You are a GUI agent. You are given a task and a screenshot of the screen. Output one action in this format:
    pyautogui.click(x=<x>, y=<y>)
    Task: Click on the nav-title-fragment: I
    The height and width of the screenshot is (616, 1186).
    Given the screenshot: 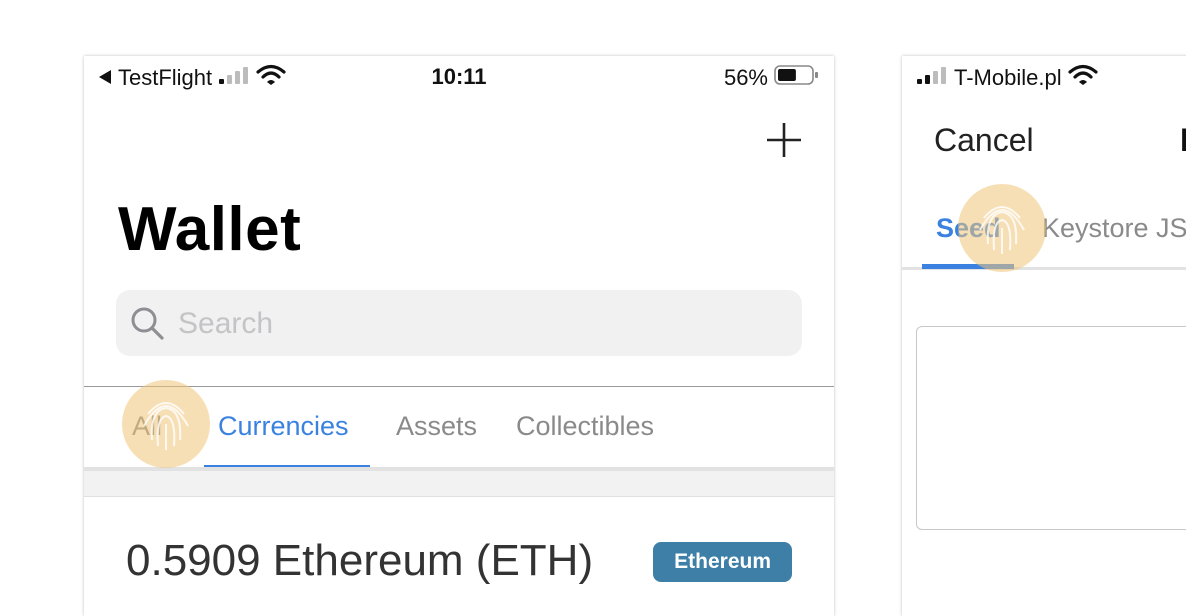 What is the action you would take?
    pyautogui.click(x=1183, y=140)
    